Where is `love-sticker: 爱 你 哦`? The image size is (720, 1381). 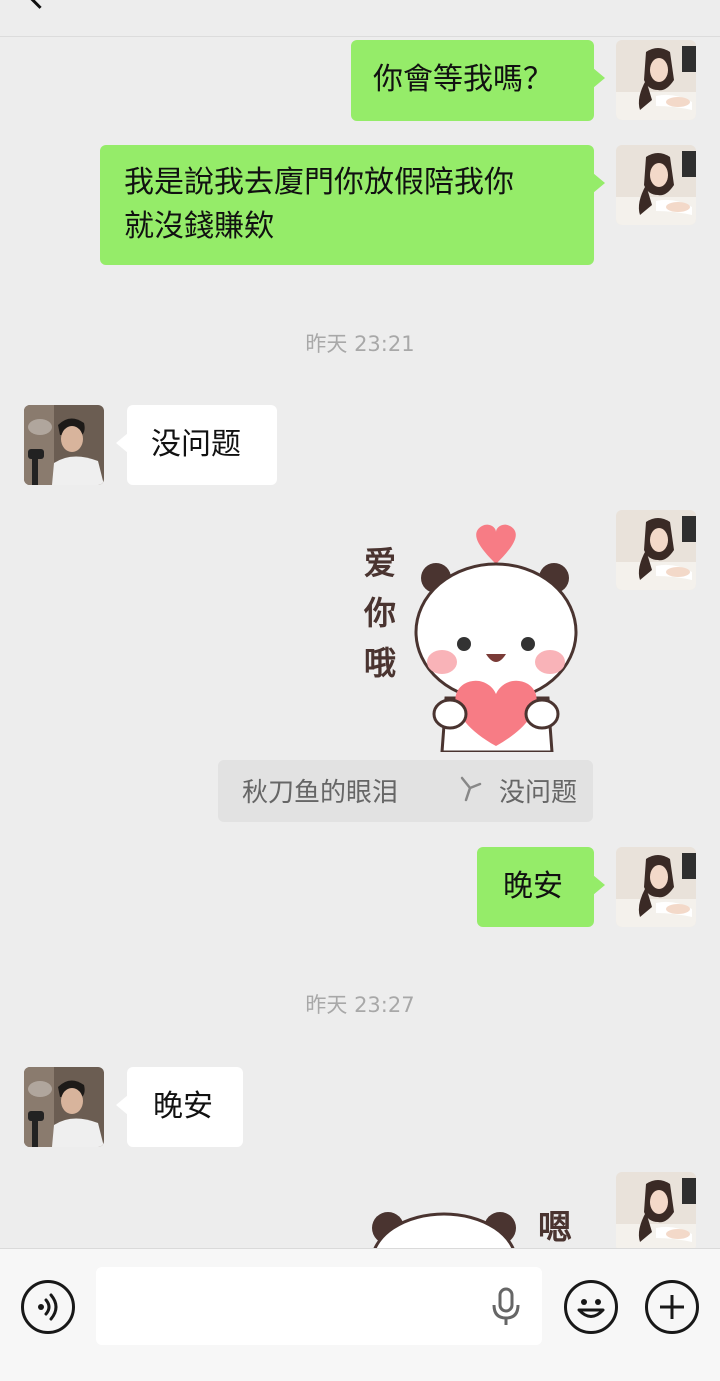 love-sticker: 爱 你 哦 is located at coordinates (471, 636).